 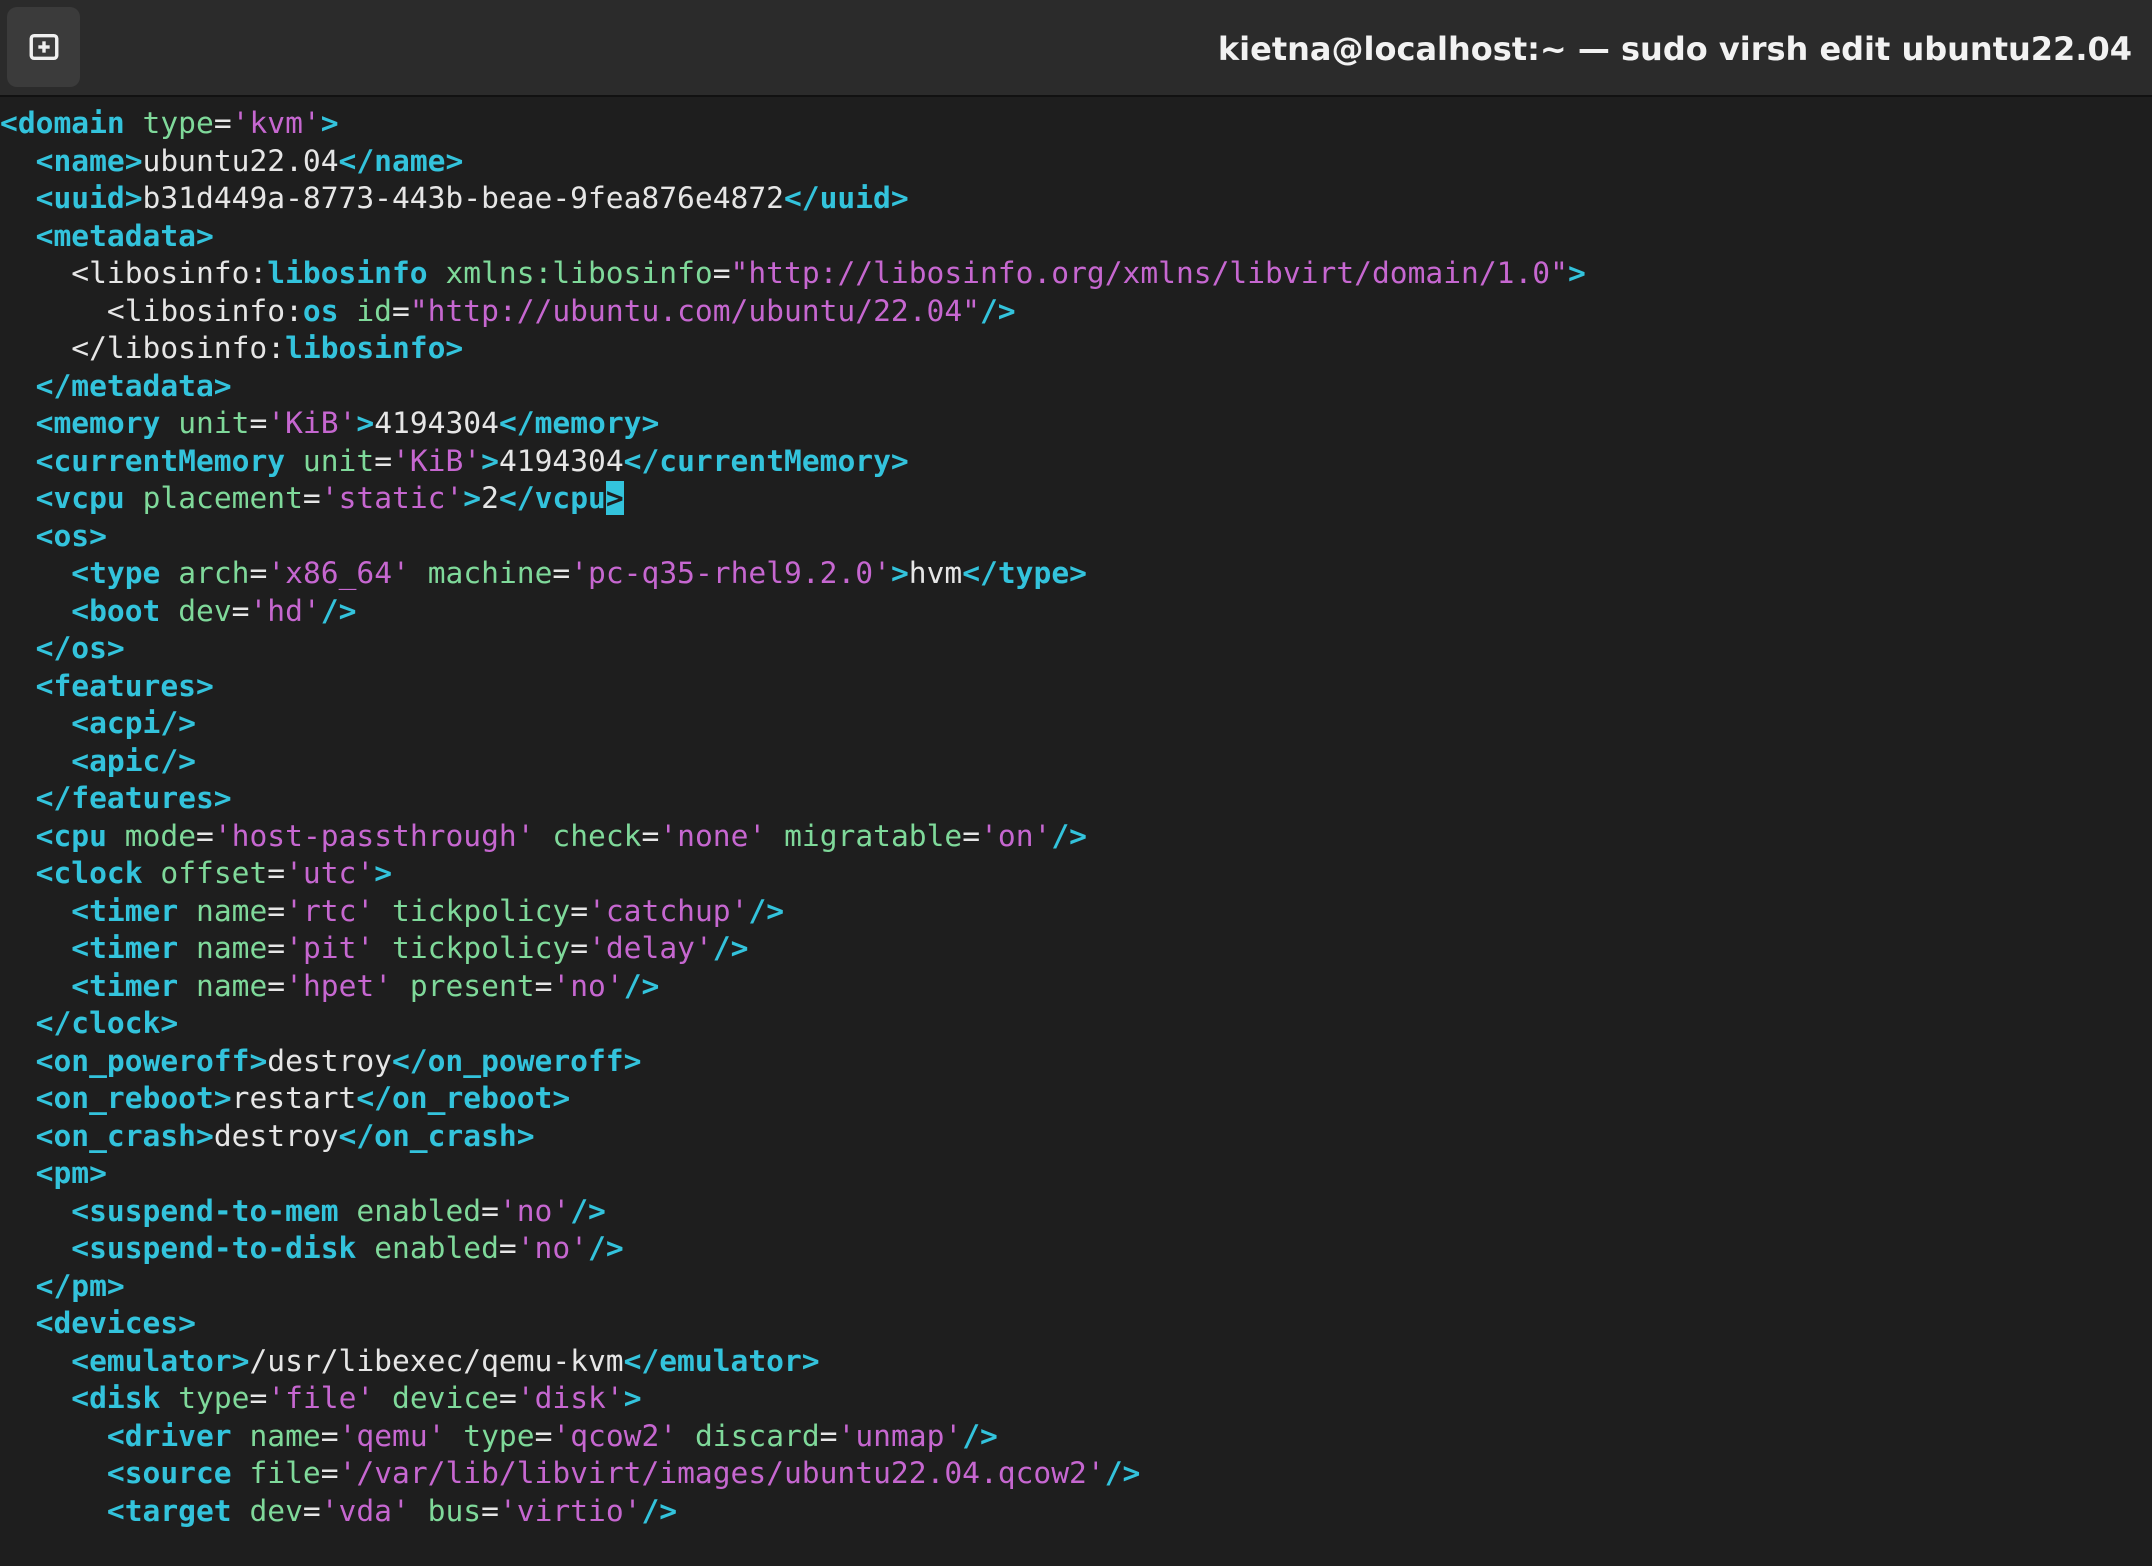 I want to click on editor-line: <target dev='vda' bus='virtio'/>, so click(x=338, y=1512).